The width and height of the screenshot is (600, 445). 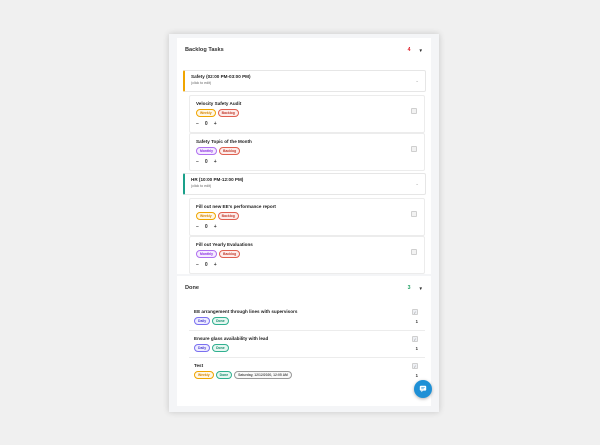 What do you see at coordinates (304, 50) in the screenshot?
I see `backlog-section-header: Backlog Tasks 4 ▼` at bounding box center [304, 50].